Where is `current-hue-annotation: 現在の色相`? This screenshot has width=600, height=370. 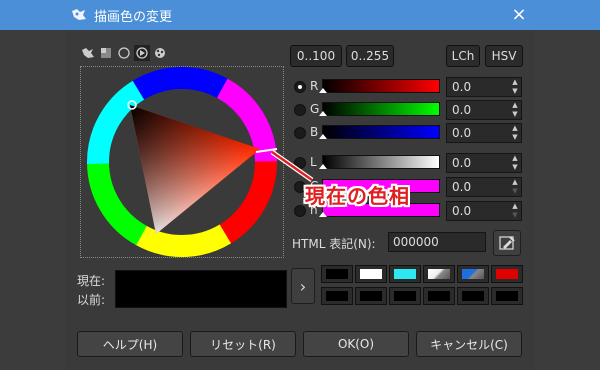 current-hue-annotation: 現在の色相 is located at coordinates (357, 196).